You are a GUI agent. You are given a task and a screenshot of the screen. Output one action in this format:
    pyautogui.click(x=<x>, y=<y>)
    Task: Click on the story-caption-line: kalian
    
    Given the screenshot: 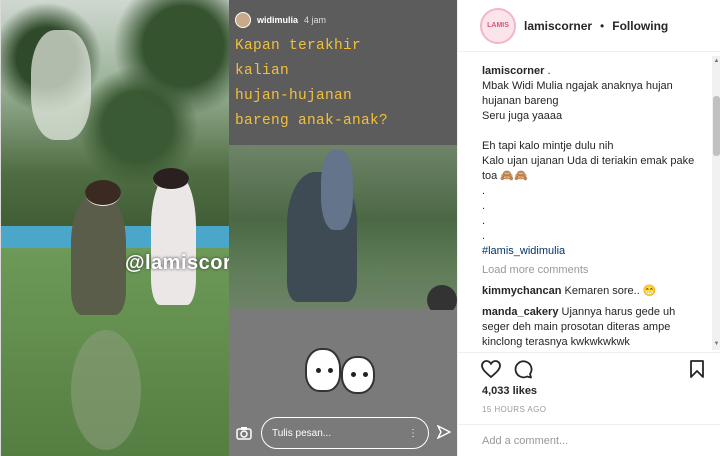 What is the action you would take?
    pyautogui.click(x=262, y=71)
    